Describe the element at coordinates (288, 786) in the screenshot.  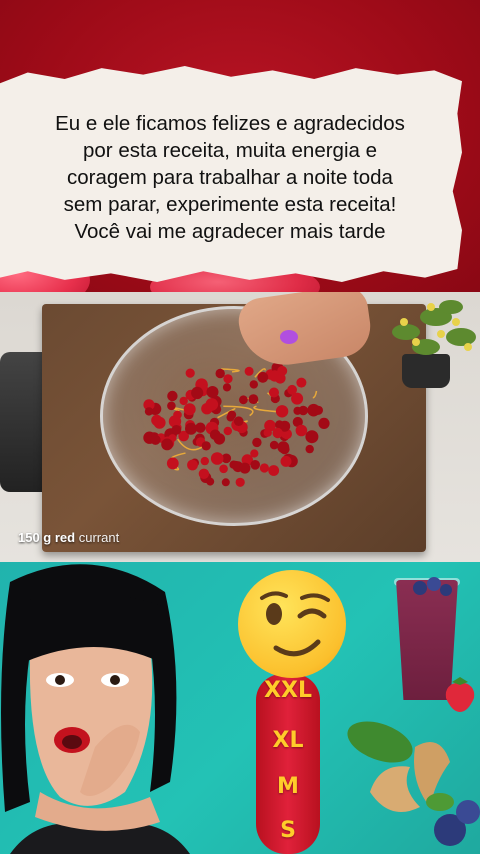
I see `size-label-m: M` at that location.